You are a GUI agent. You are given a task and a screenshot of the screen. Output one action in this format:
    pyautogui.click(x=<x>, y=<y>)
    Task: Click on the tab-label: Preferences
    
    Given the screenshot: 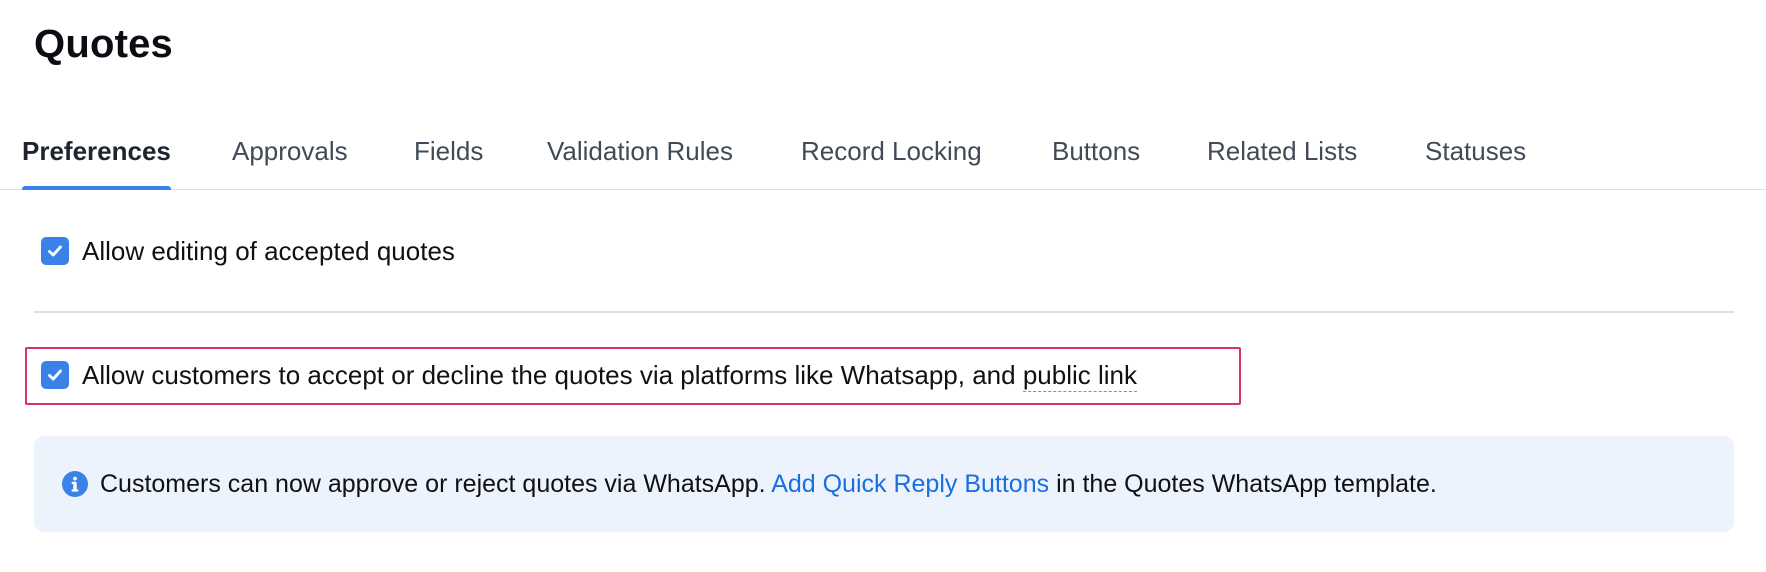 What is the action you would take?
    pyautogui.click(x=96, y=151)
    